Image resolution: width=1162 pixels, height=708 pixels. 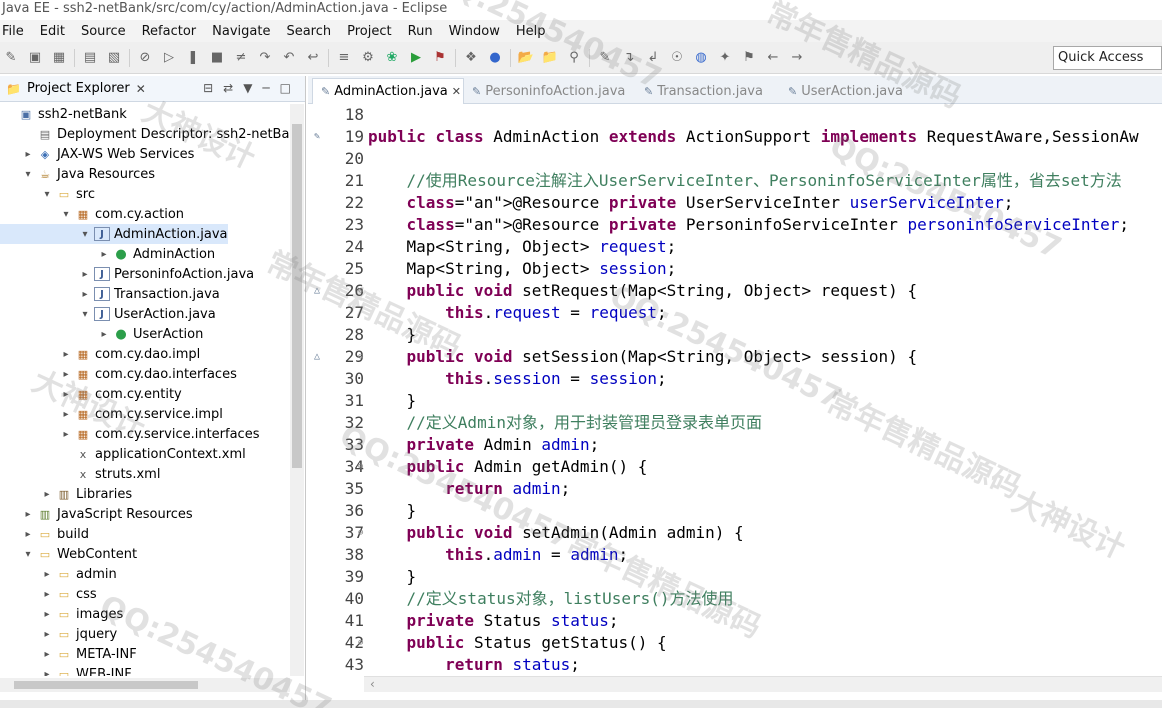 What do you see at coordinates (129, 434) in the screenshot?
I see `tree-item: ▸ ▦ com.cy.service.interfaces` at bounding box center [129, 434].